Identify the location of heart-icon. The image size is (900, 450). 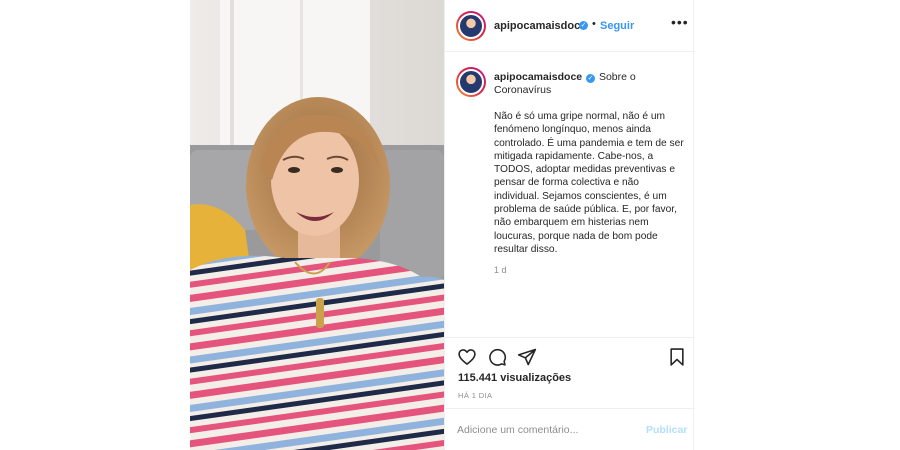
(467, 357).